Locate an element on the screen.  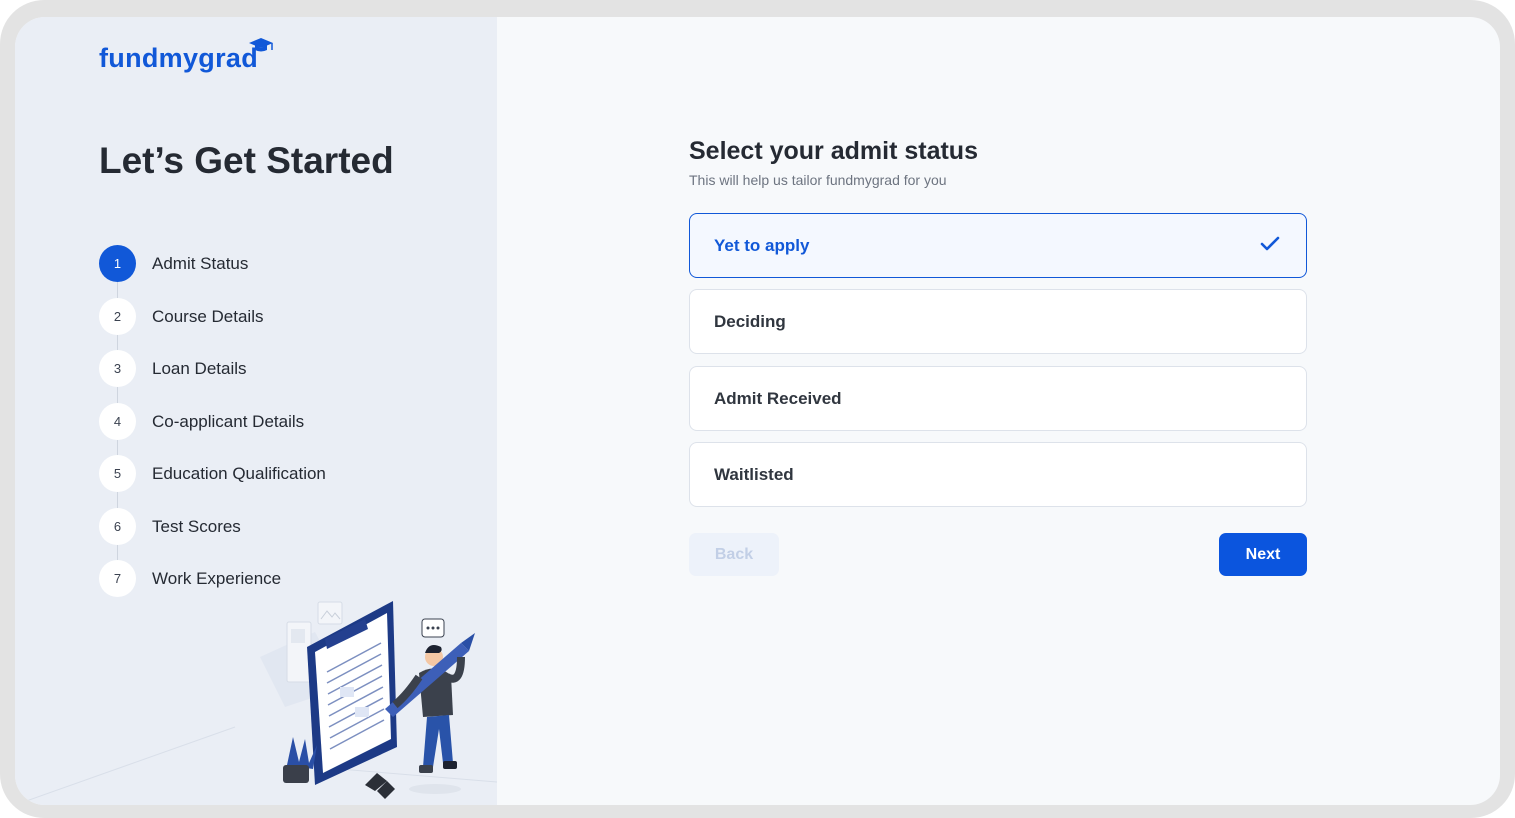
step-test-scores: 6 Test Scores is located at coordinates (170, 526).